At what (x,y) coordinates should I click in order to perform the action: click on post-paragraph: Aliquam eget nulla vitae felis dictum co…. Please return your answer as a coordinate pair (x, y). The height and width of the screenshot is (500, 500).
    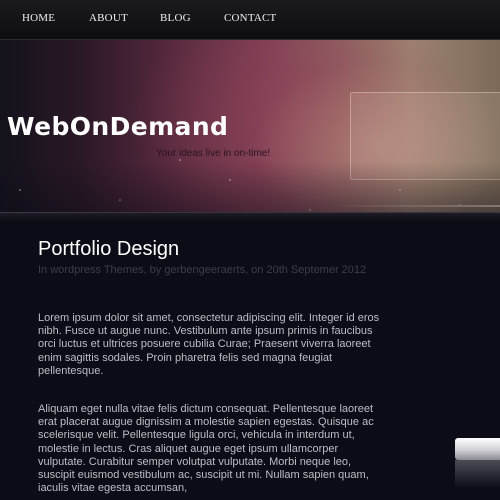
    Looking at the image, I should click on (206, 449).